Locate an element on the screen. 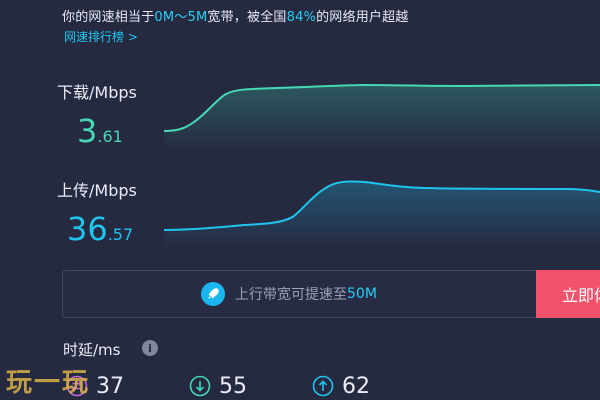 This screenshot has height=400, width=600. promo-content: 上行带宽可提速至 50M is located at coordinates (289, 294).